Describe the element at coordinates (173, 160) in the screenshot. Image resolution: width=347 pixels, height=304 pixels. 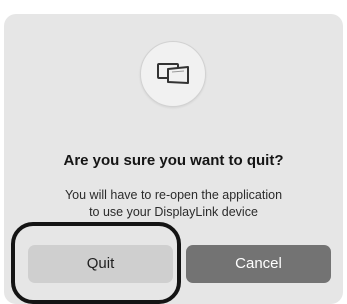
I see `dialog-title: Are you sure you want to quit?` at that location.